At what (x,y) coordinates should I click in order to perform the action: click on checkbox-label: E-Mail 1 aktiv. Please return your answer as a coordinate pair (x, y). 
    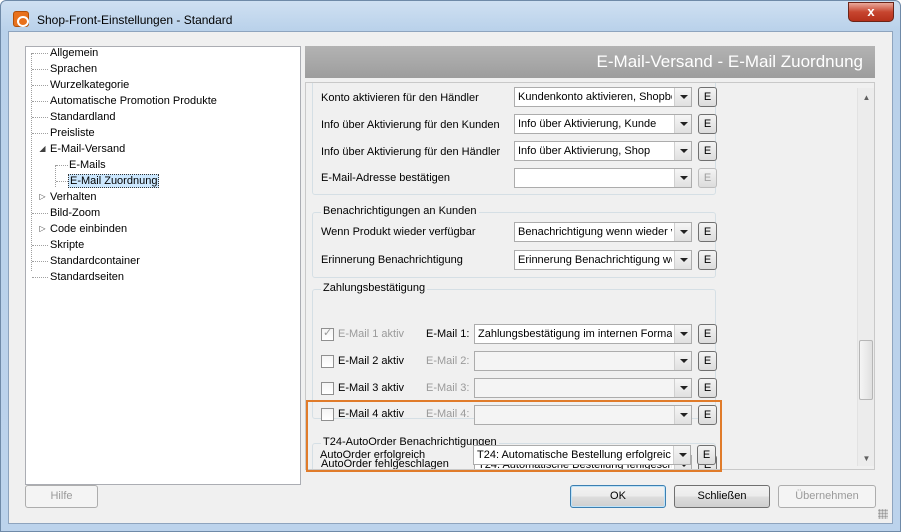
    Looking at the image, I should click on (371, 334).